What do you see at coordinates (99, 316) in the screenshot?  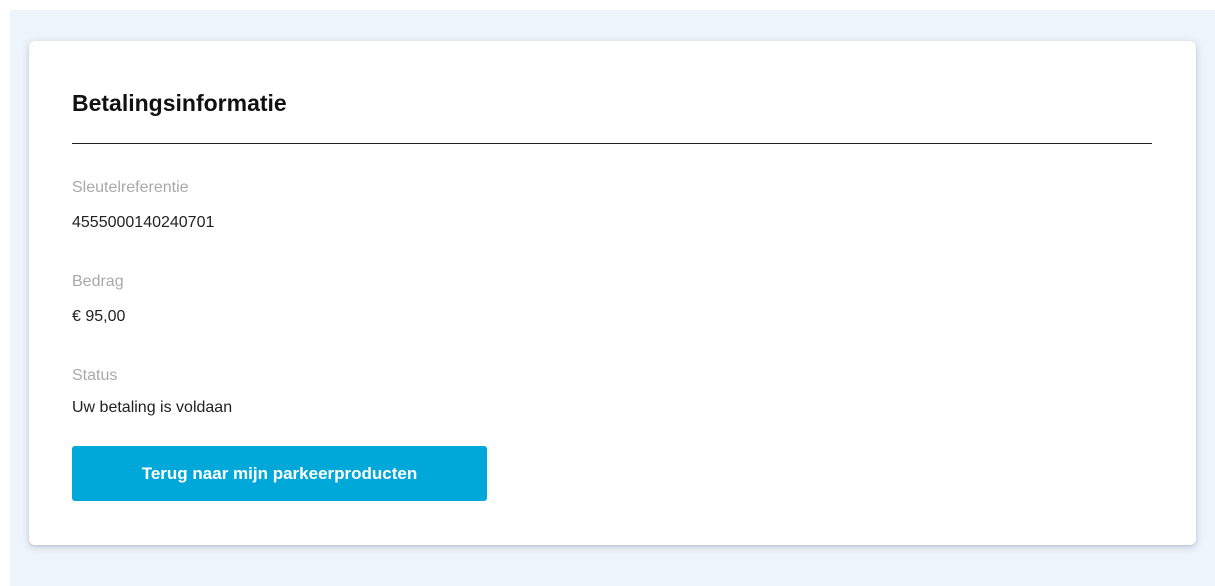 I see `amount-value: € 95,00` at bounding box center [99, 316].